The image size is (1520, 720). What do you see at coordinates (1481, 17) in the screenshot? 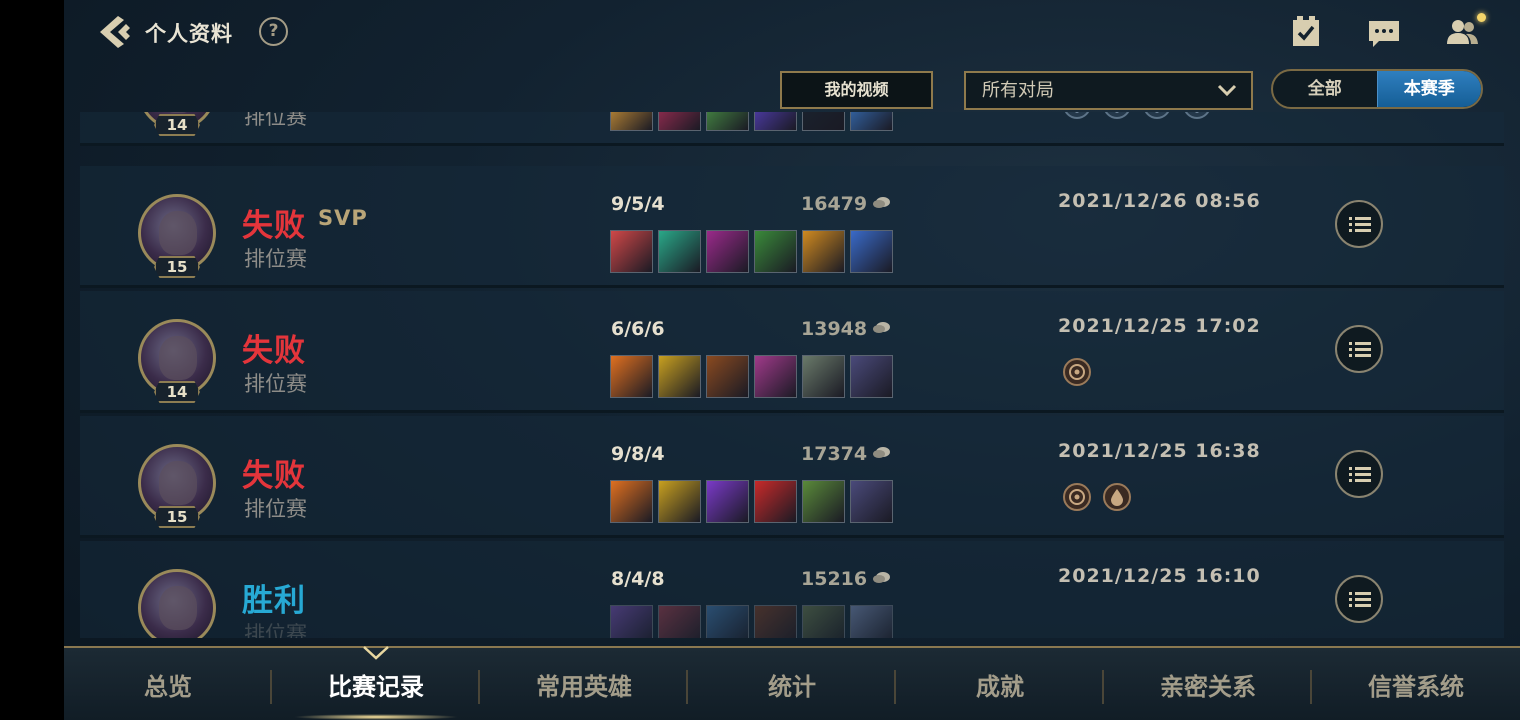
I see `notification-dot` at bounding box center [1481, 17].